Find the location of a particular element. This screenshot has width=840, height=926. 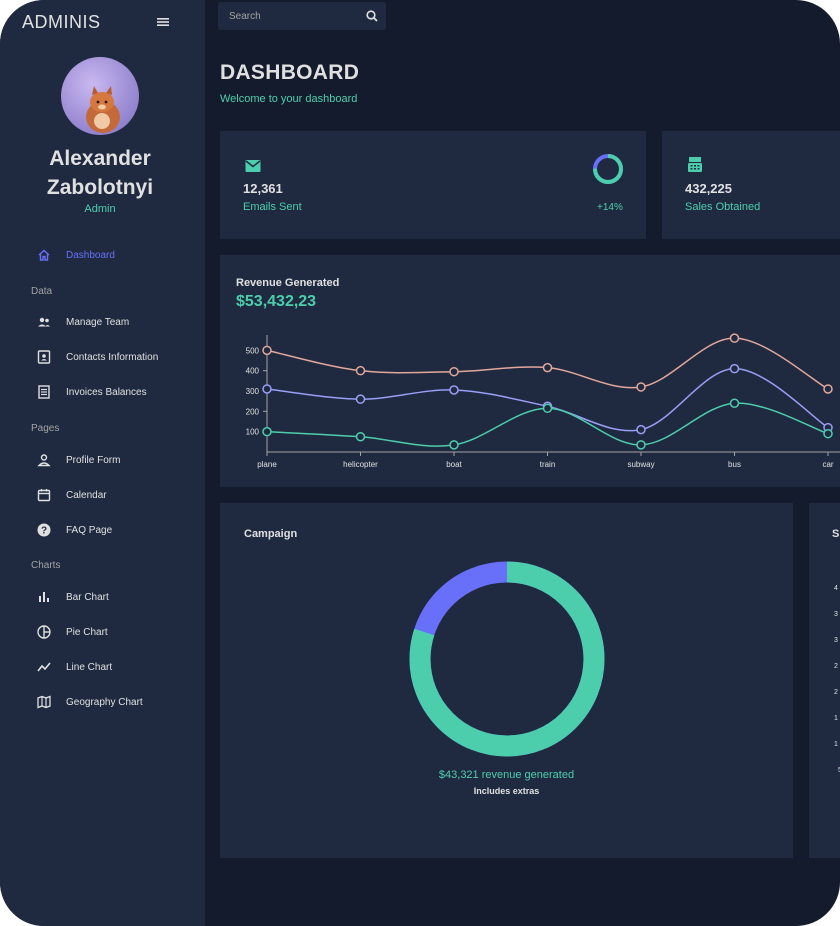

stat-label: Sales Obtained is located at coordinates (723, 207).